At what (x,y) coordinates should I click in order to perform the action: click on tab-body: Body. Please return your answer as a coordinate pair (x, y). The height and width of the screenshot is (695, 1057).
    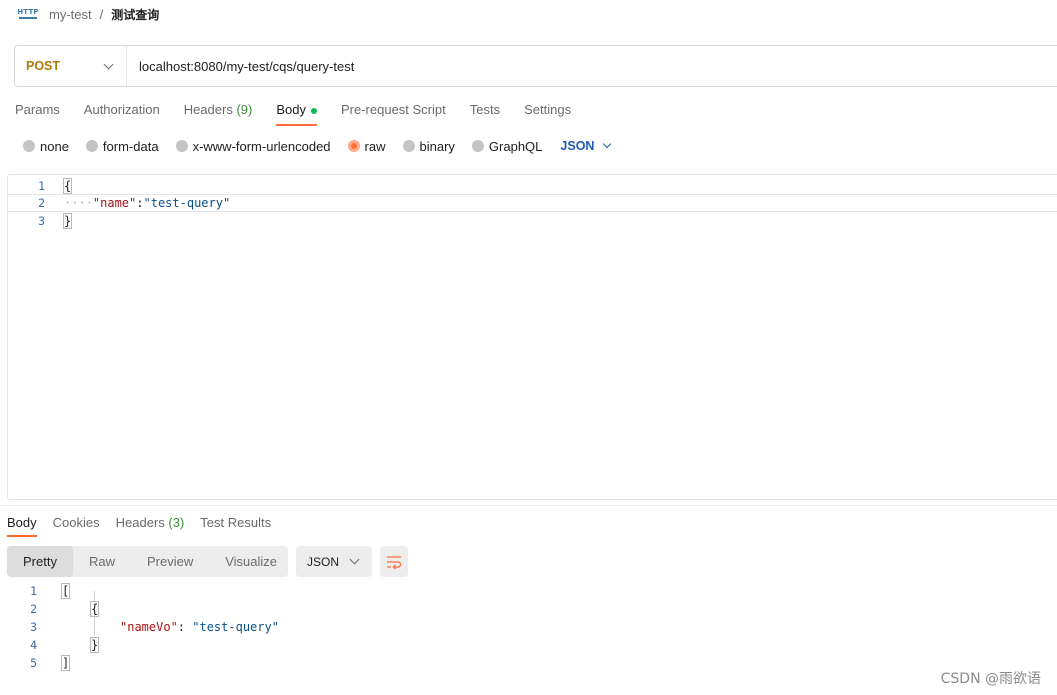
    Looking at the image, I should click on (296, 113).